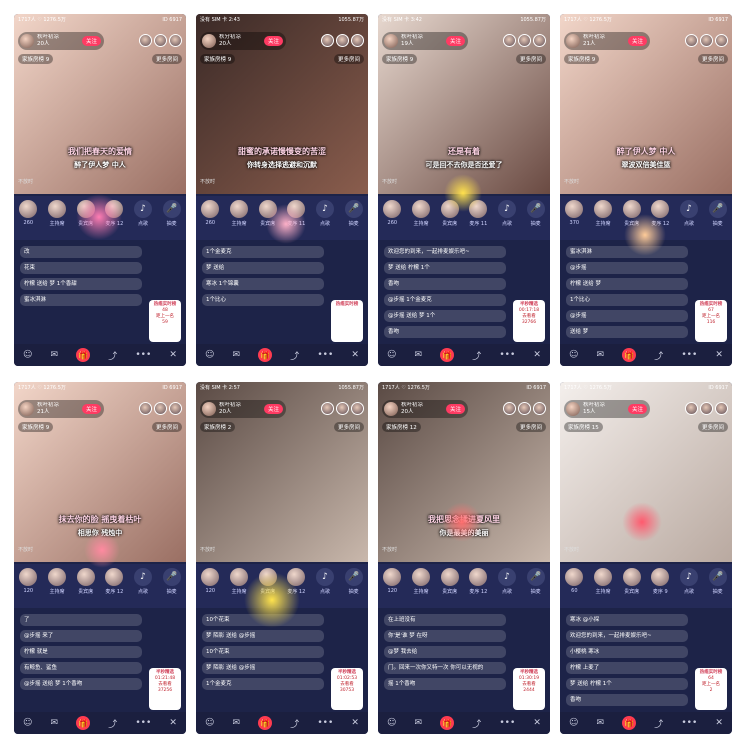 This screenshot has height=750, width=750. I want to click on host-card: 秋叶初凉 15人 关注, so click(607, 409).